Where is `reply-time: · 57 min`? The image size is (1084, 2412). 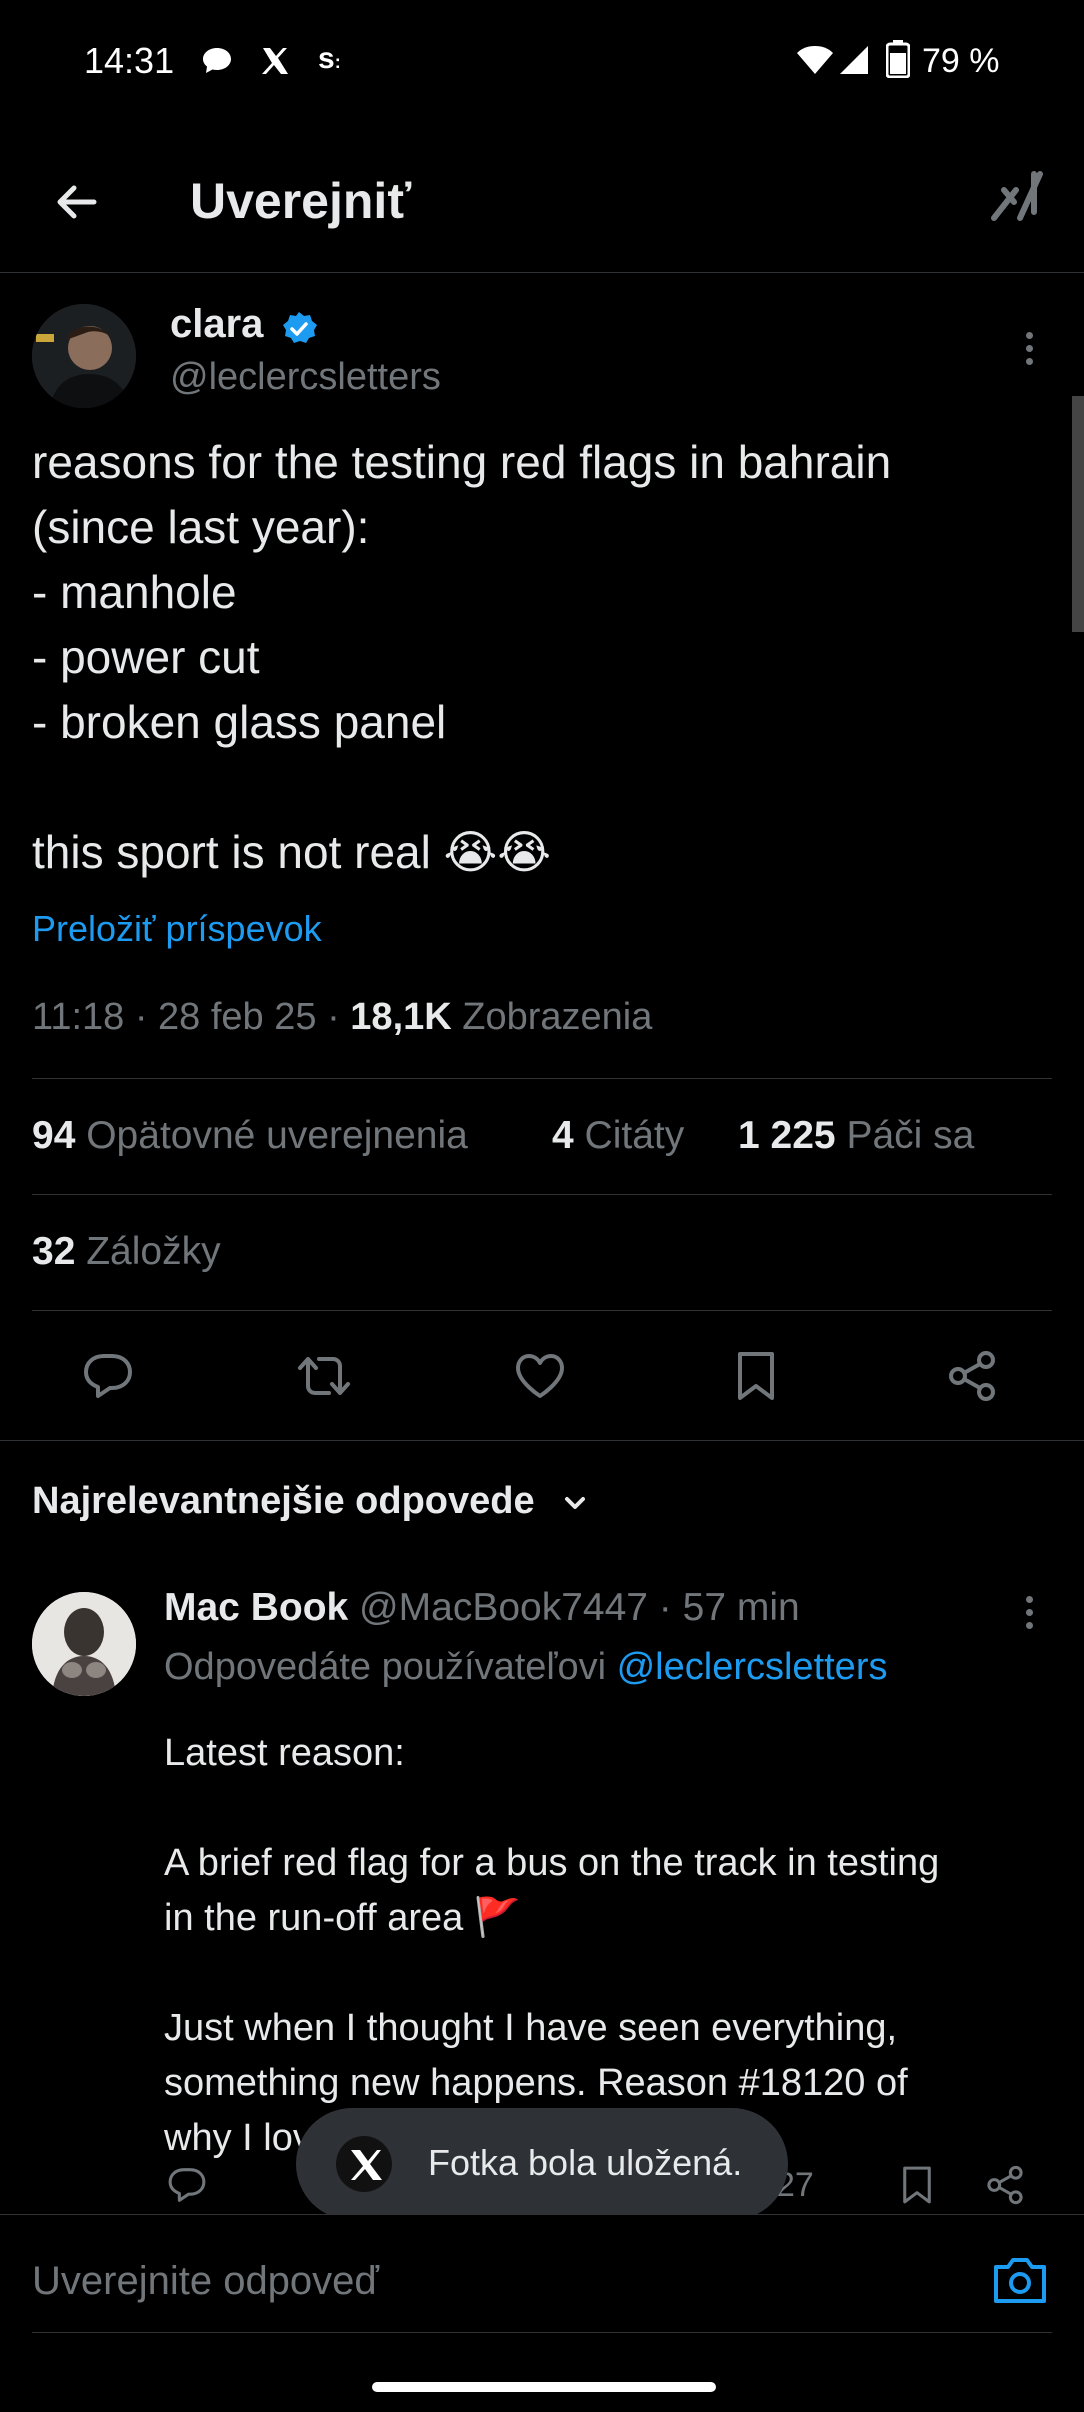
reply-time: · 57 min is located at coordinates (723, 1607).